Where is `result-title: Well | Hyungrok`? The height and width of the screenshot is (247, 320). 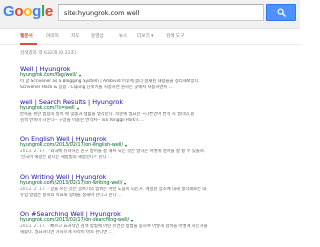 result-title: Well | Hyungrok is located at coordinates (157, 69).